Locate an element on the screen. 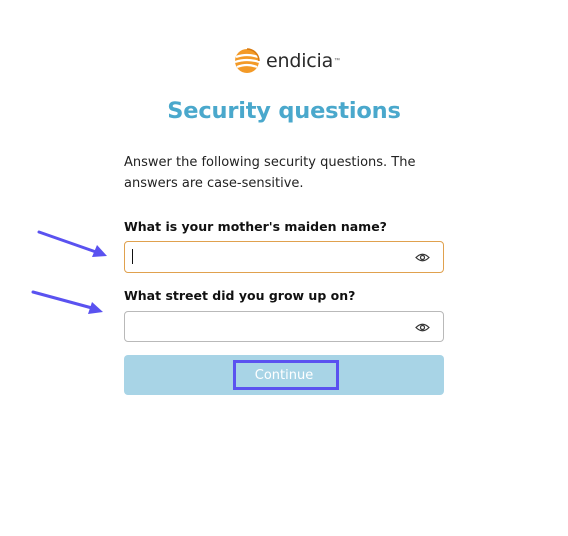  continue-button-label: Continue is located at coordinates (284, 375).